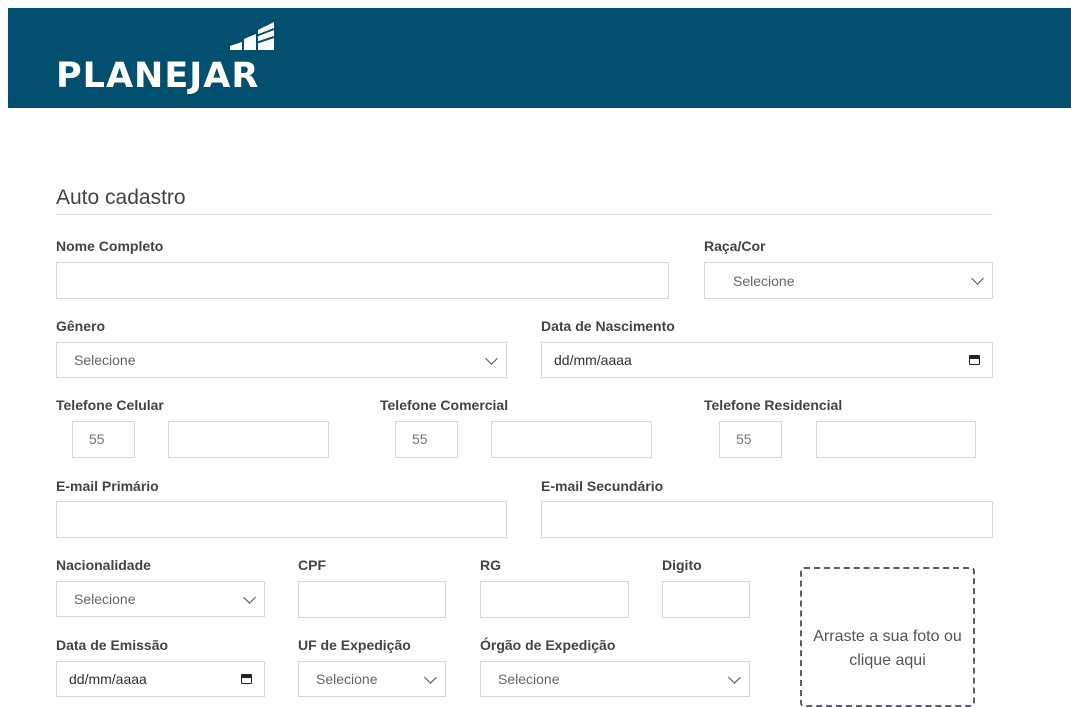 Image resolution: width=1071 pixels, height=707 pixels. I want to click on data-emissao-value: dd/mm/aaaa, so click(108, 679).